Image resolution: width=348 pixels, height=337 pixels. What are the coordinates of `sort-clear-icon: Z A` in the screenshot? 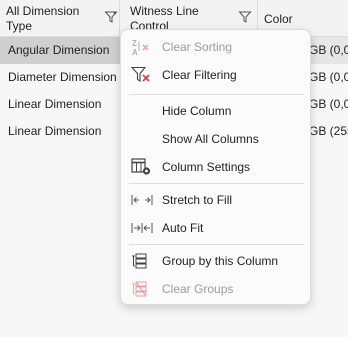 It's located at (140, 47).